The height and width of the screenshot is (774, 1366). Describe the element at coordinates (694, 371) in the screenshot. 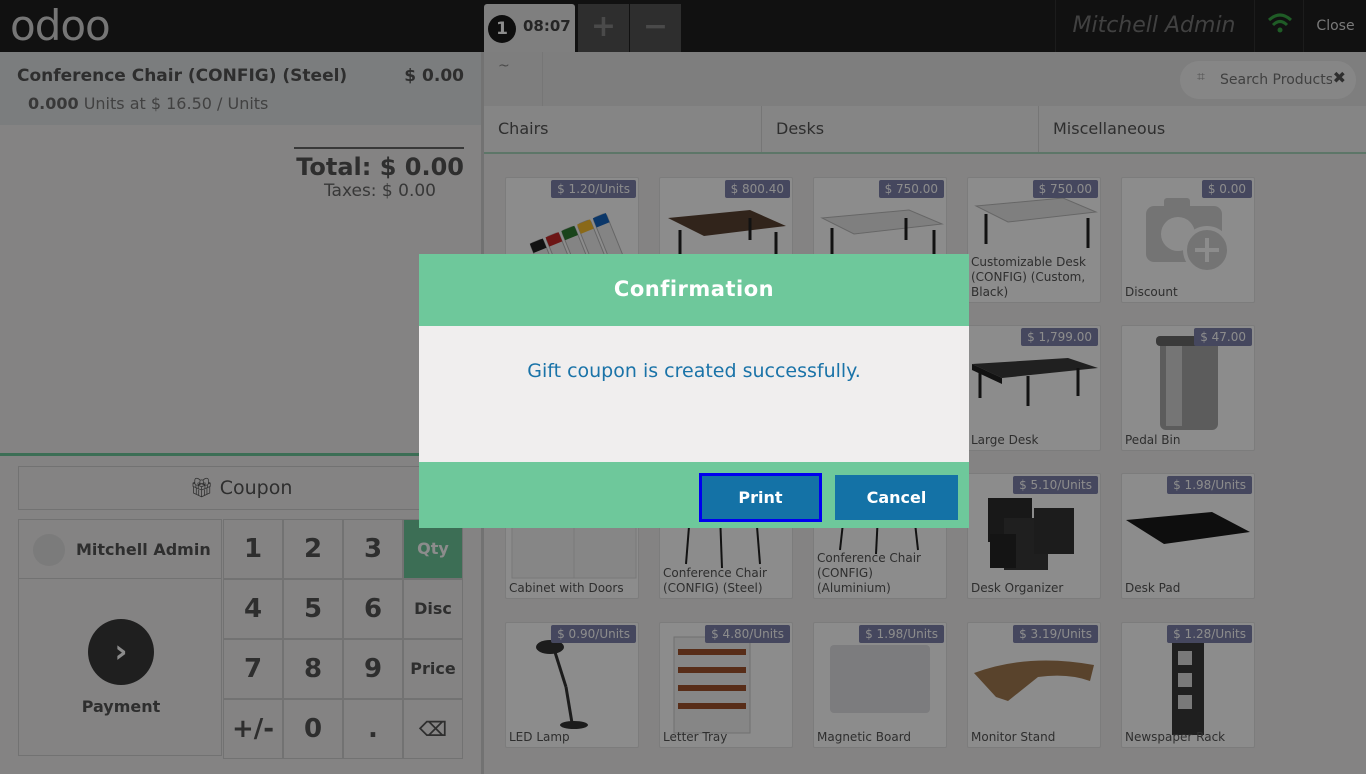

I see `dialog-message: Gift coupon is created successfully.` at that location.